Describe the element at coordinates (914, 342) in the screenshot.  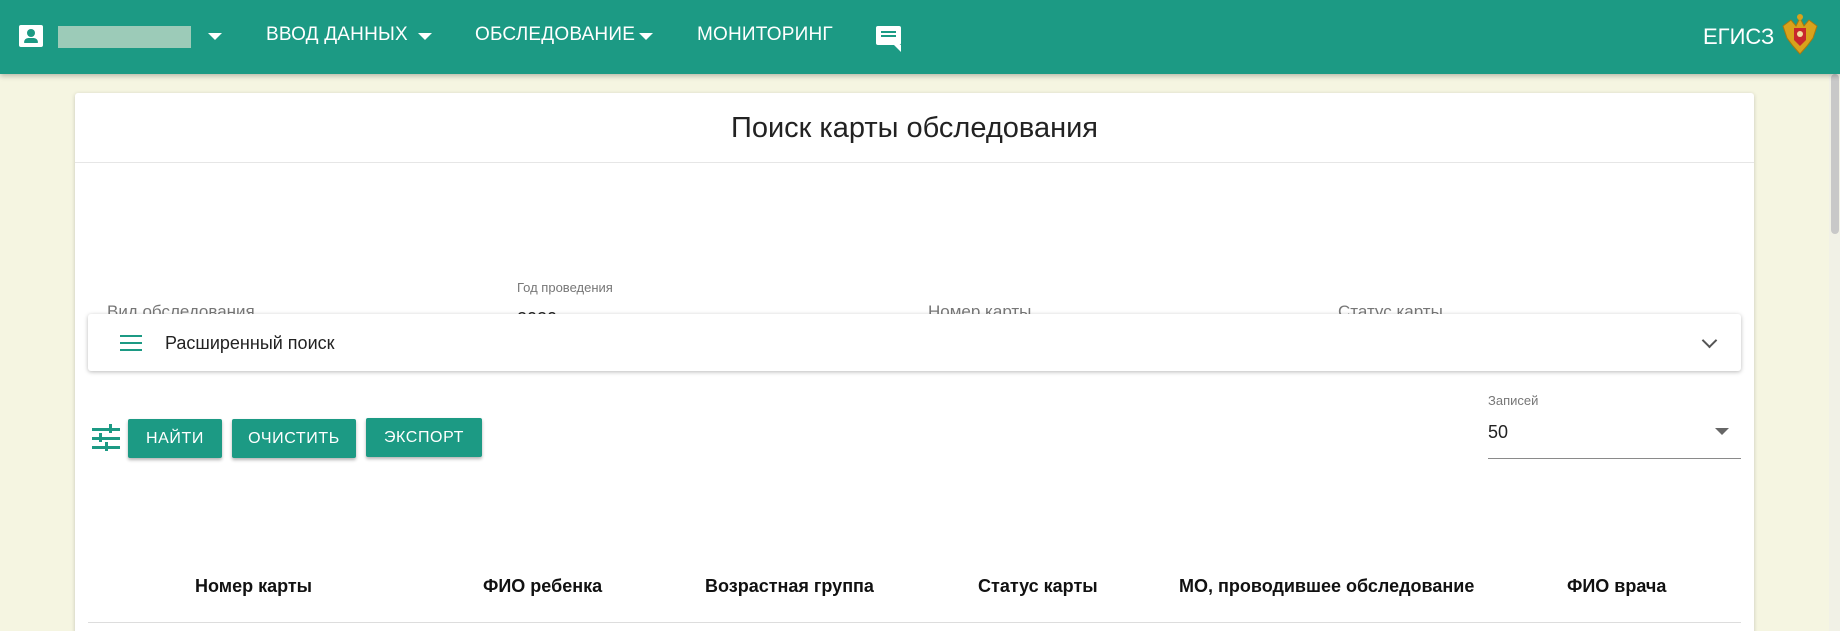
I see `advanced-search-panel: Расширенный поиск` at that location.